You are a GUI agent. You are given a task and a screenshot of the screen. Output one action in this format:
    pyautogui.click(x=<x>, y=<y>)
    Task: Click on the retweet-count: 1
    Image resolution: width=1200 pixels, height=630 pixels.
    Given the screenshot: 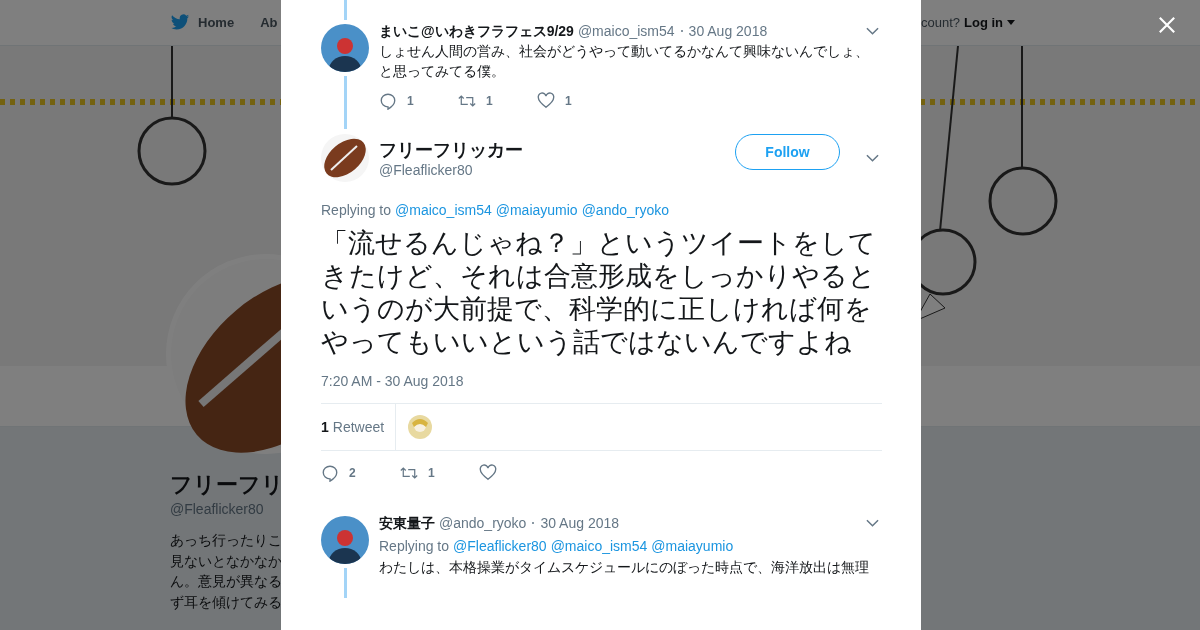 What is the action you would take?
    pyautogui.click(x=431, y=473)
    